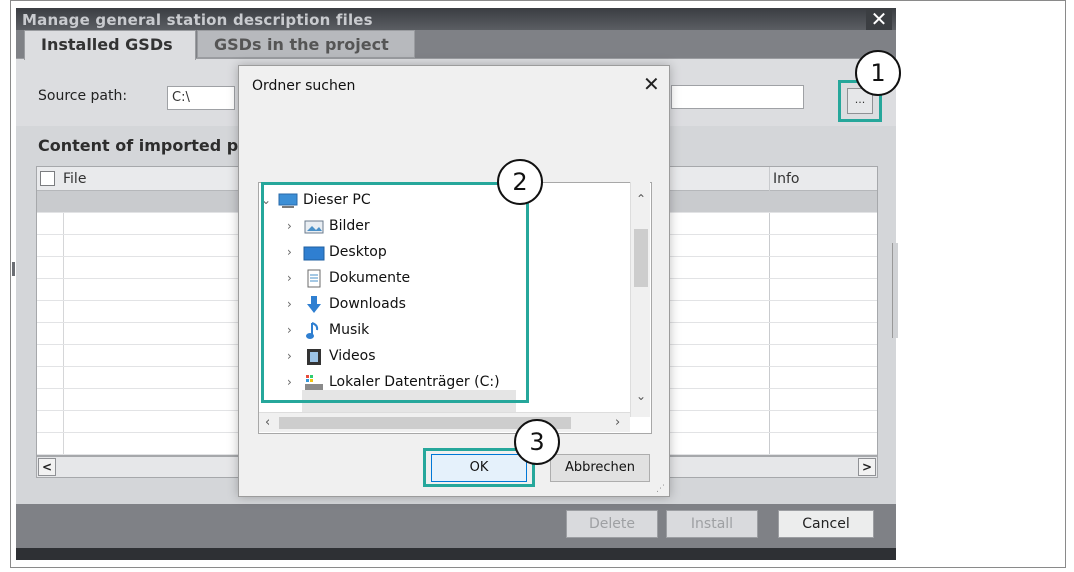 The image size is (1074, 572). I want to click on tab-installed-gsds: Installed GSDs, so click(110, 45).